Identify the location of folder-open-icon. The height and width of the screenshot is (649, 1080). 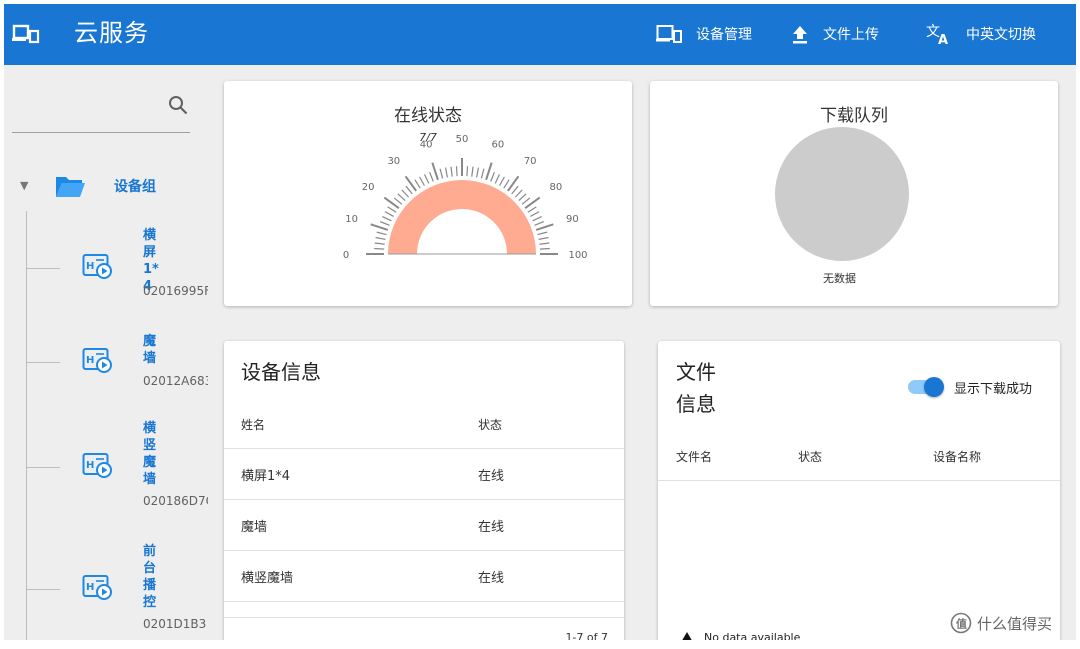
(70, 187).